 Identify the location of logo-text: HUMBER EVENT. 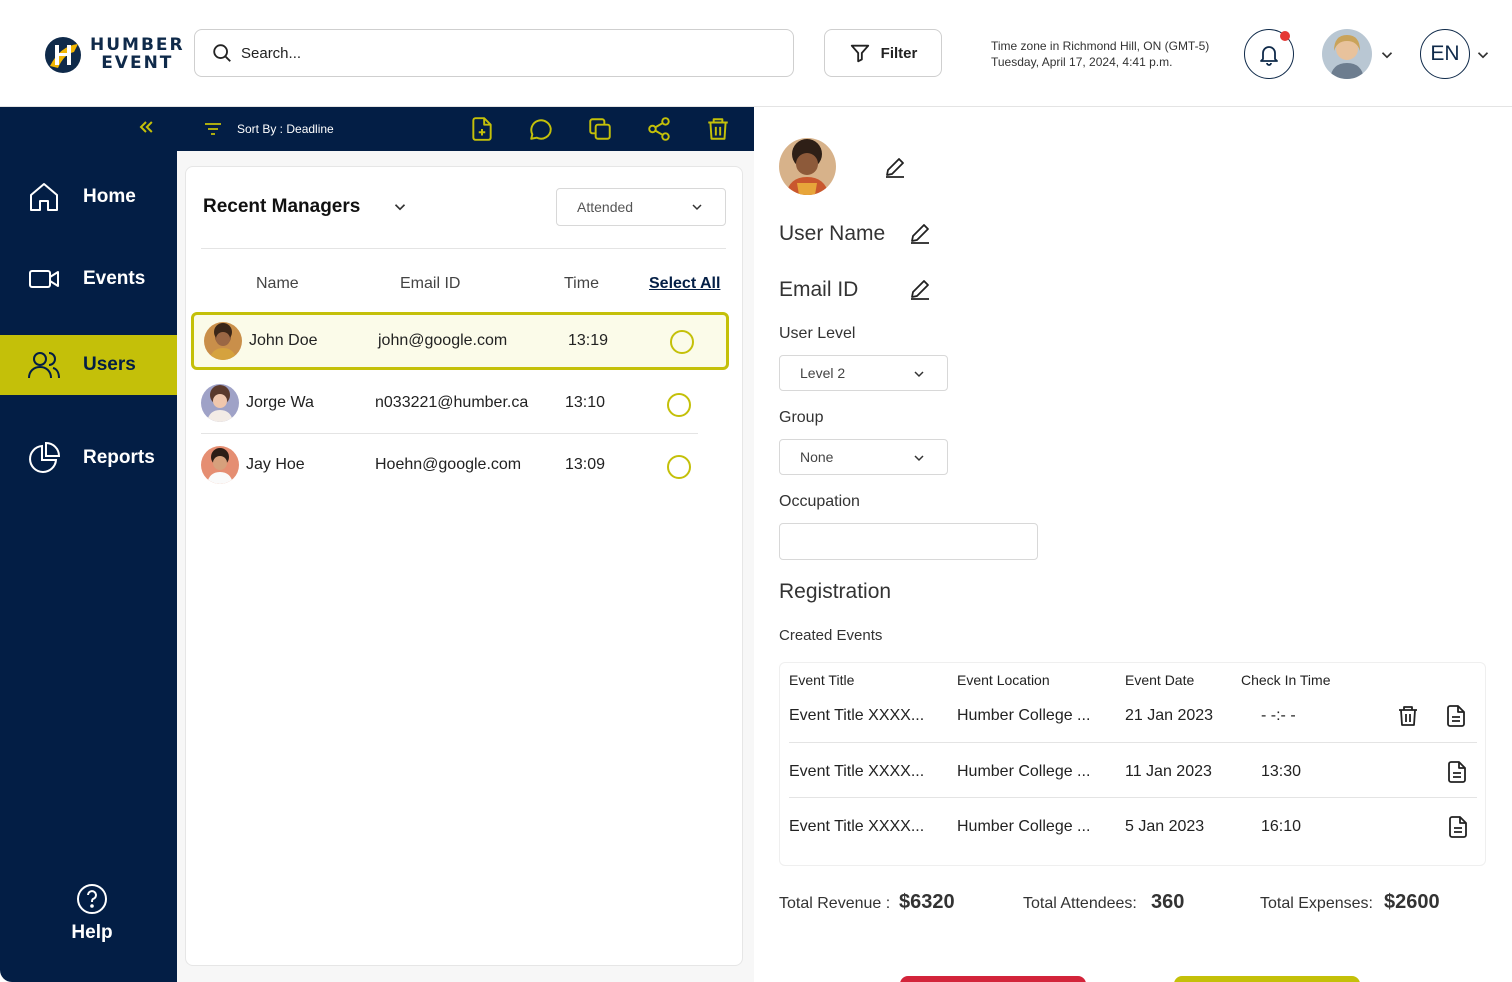
(137, 54).